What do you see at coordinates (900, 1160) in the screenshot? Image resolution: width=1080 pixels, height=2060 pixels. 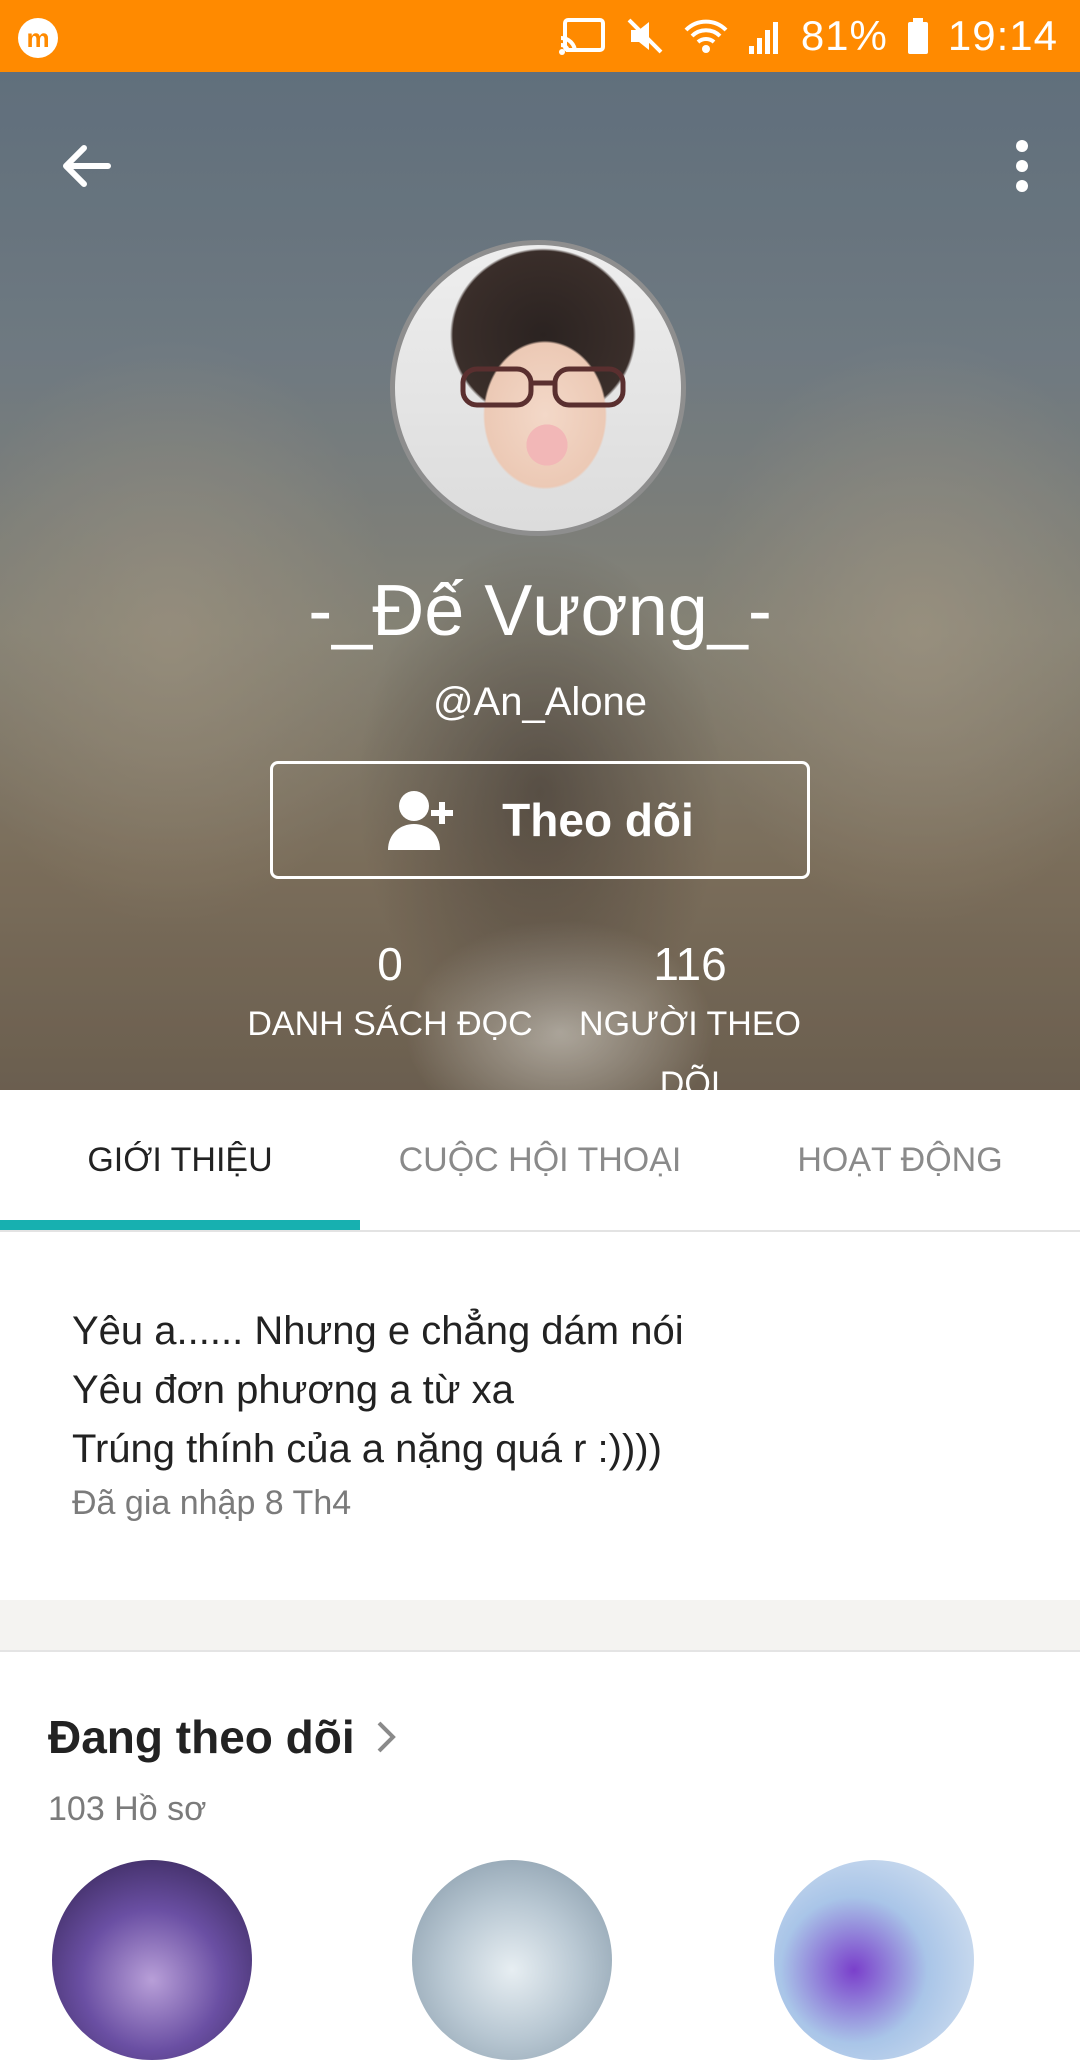 I see `tab-activity: HOẠT ĐỘNG` at bounding box center [900, 1160].